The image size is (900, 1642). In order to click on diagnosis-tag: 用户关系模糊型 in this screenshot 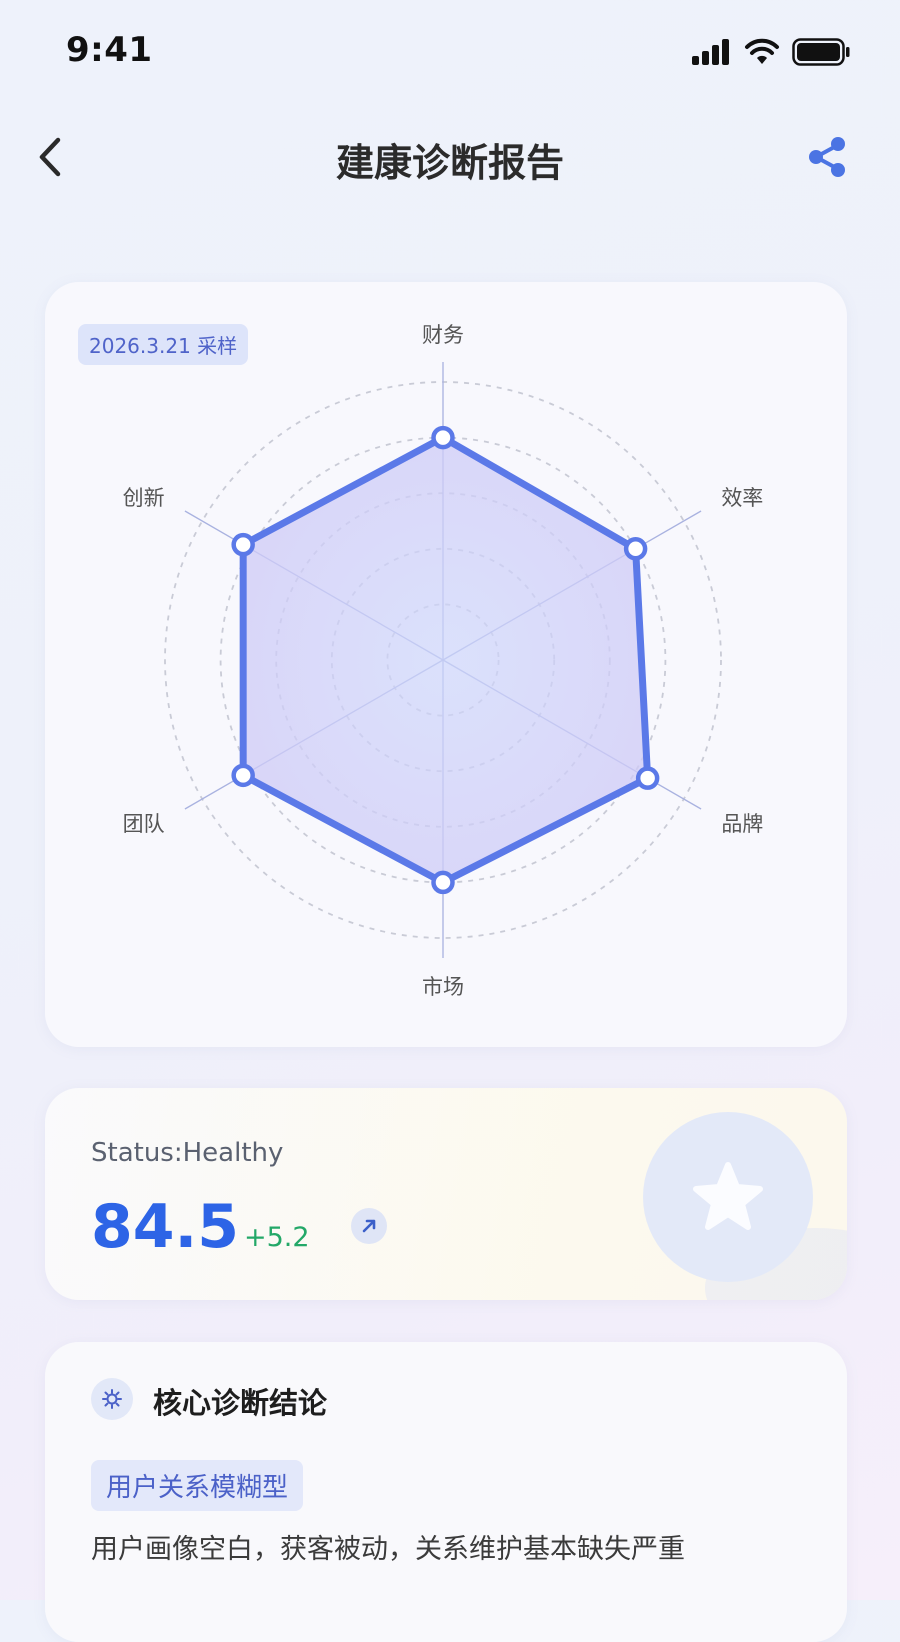, I will do `click(197, 1485)`.